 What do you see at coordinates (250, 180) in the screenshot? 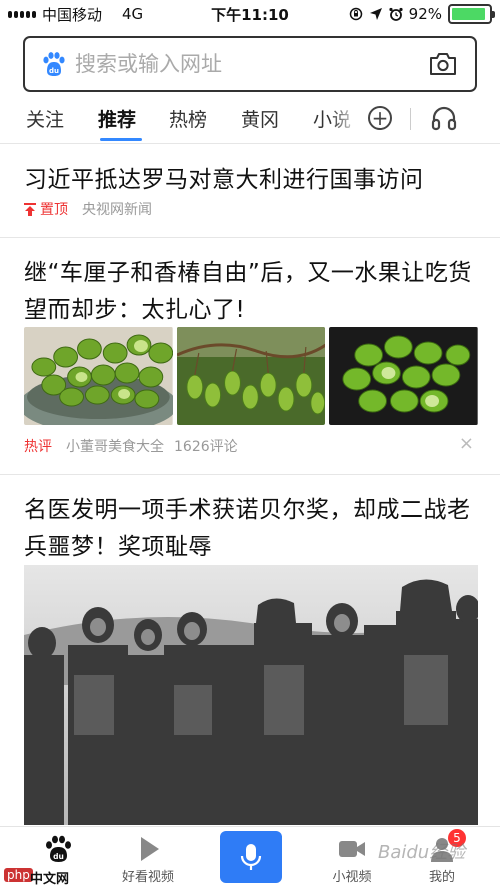
I see `news-title-1: 习近平抵达罗马对意大利进行国事访问` at bounding box center [250, 180].